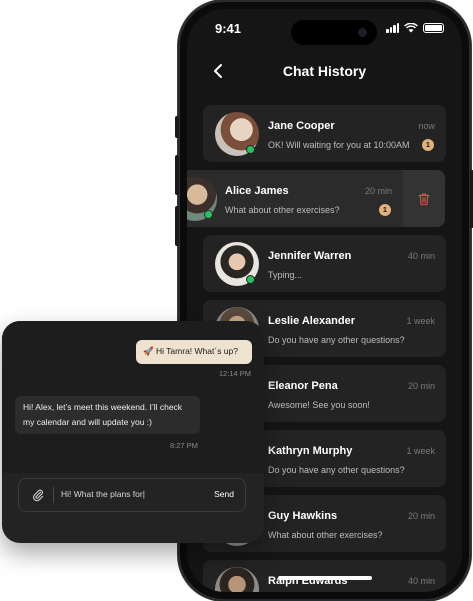 The image size is (473, 601). Describe the element at coordinates (319, 405) in the screenshot. I see `chat-preview: Awesome! See you soon!` at that location.